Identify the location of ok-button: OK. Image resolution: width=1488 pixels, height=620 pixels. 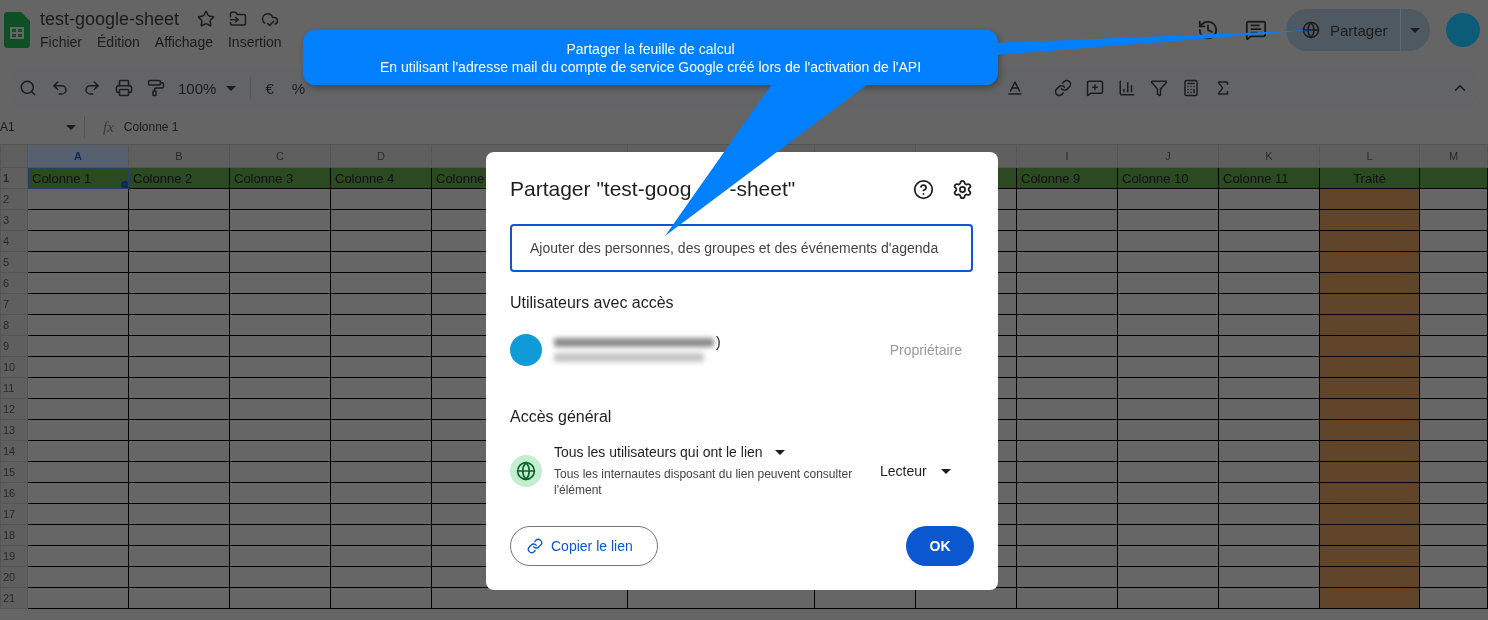
(940, 546).